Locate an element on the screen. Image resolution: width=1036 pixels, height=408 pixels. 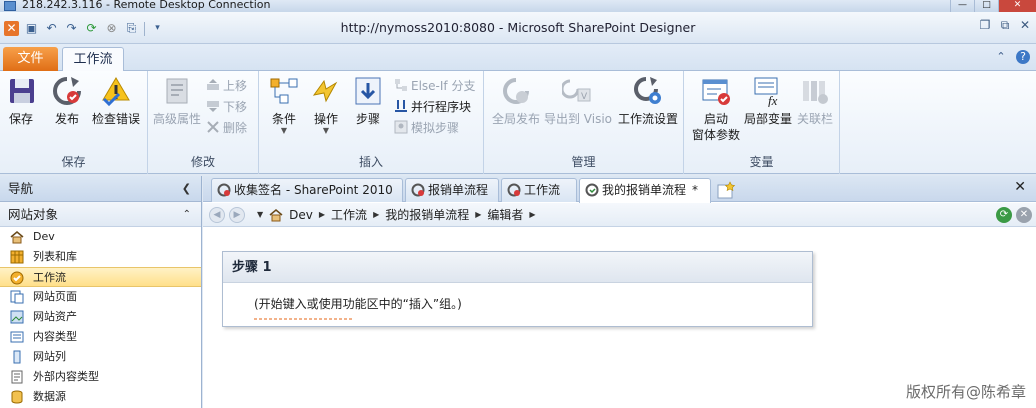
advanced-properties-icon is located at coordinates (177, 91).